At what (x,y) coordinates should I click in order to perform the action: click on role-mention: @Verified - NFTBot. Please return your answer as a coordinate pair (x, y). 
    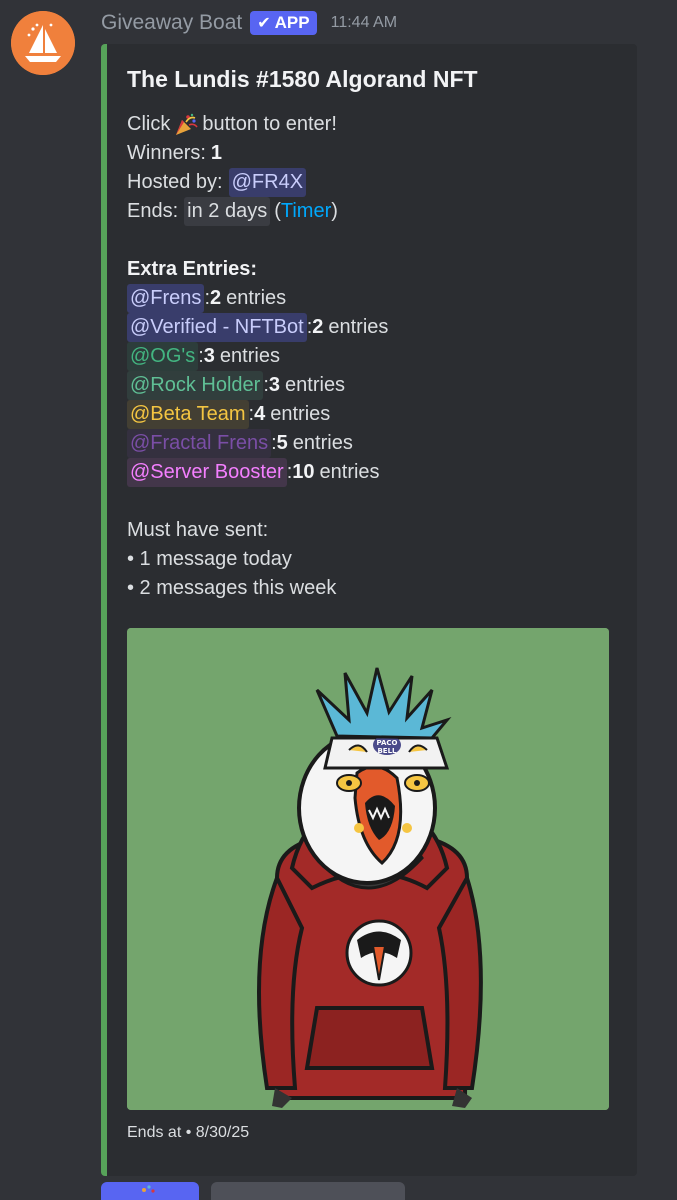
    Looking at the image, I should click on (217, 327).